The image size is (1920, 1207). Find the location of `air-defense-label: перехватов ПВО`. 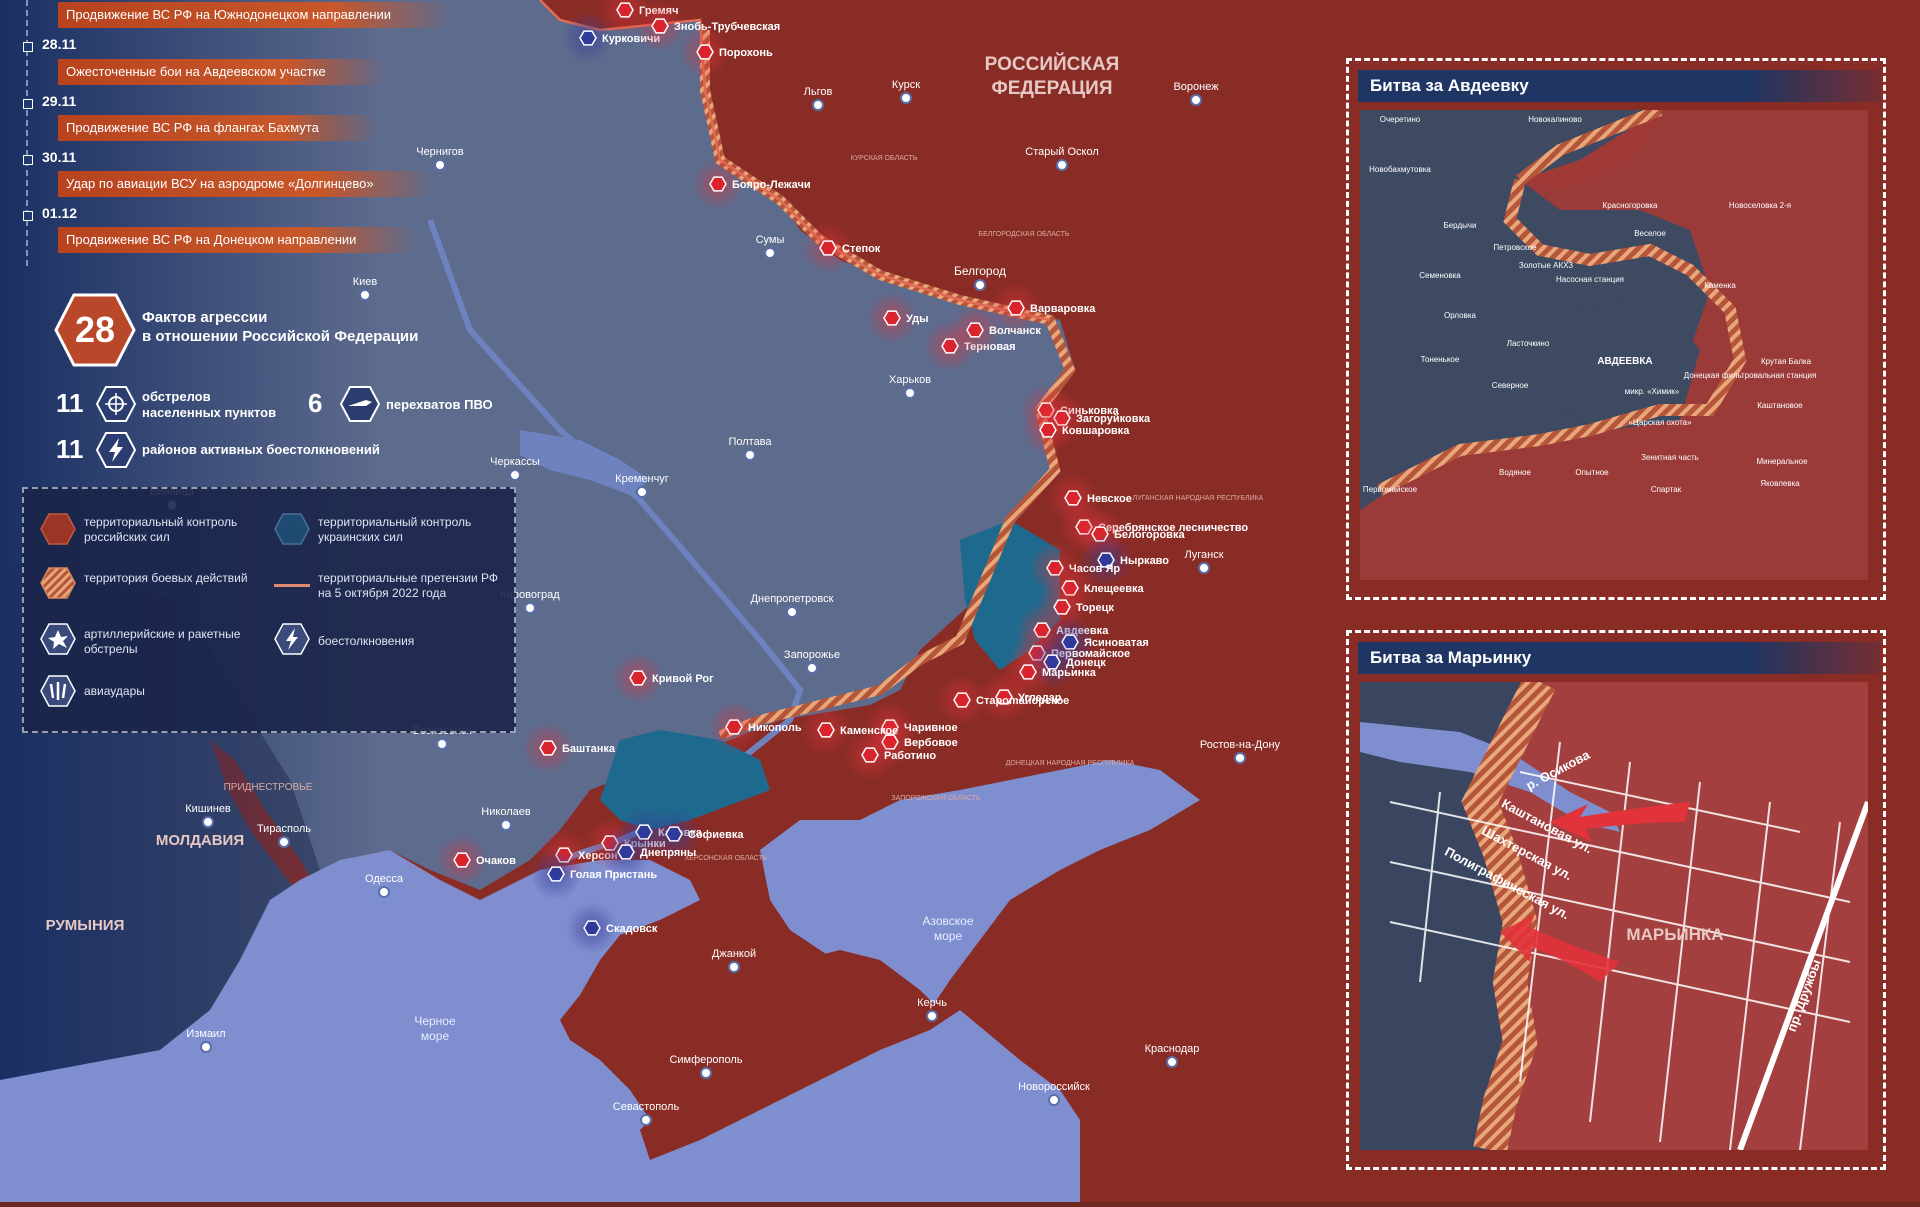

air-defense-label: перехватов ПВО is located at coordinates (439, 404).